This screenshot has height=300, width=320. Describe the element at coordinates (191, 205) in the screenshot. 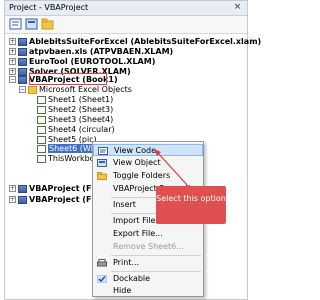

I see `callout-annotation: Select this option` at that location.